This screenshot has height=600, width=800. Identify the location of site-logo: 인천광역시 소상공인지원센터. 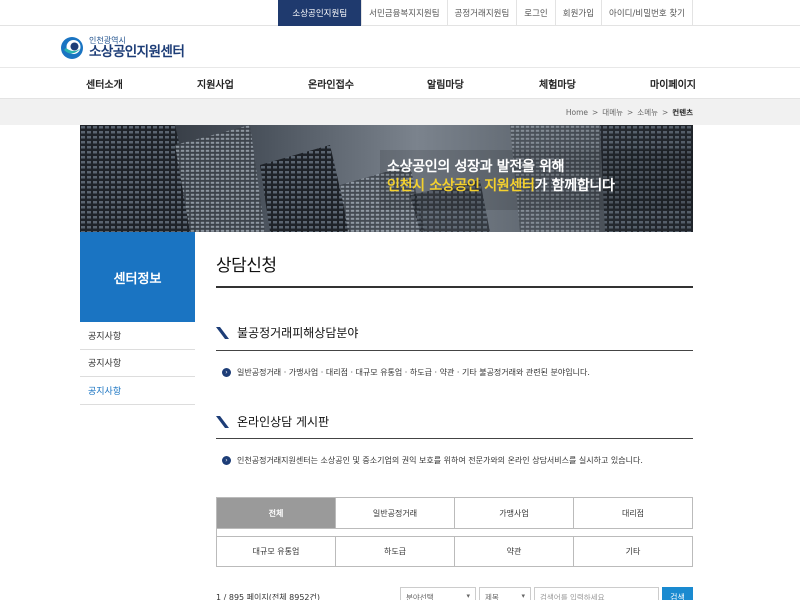
(122, 48).